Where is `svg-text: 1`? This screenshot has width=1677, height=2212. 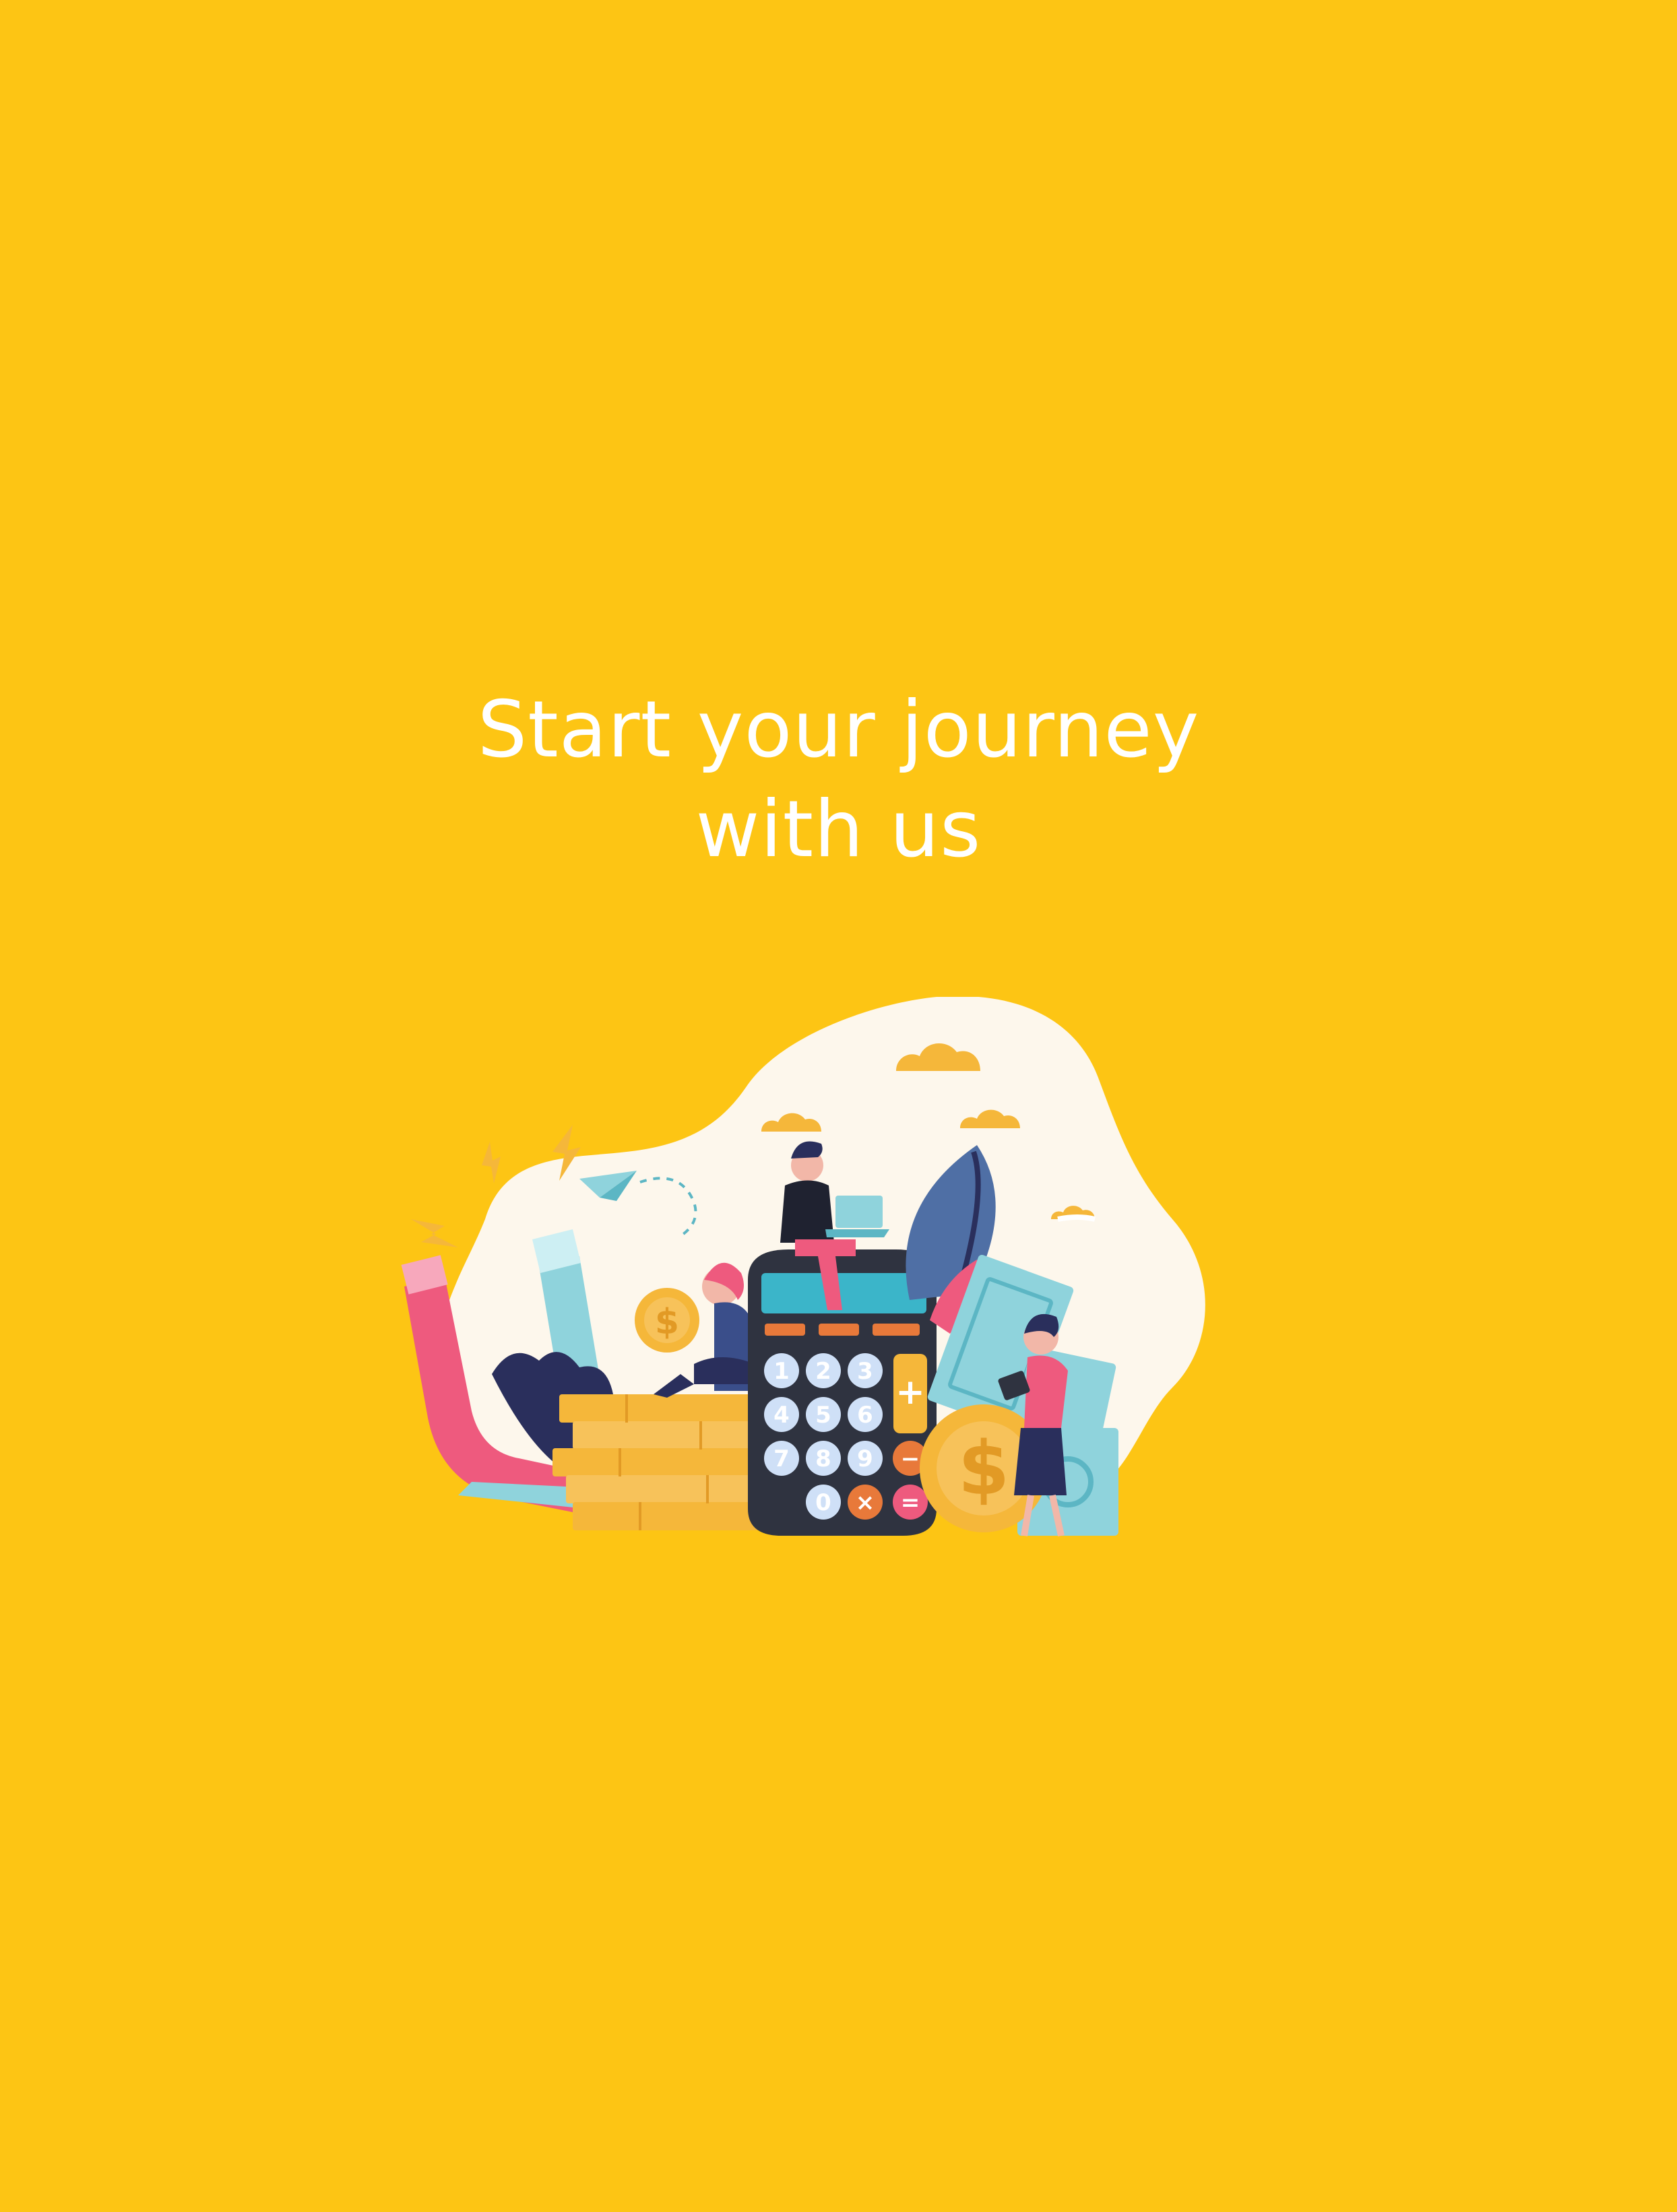
svg-text: 1 is located at coordinates (781, 1371).